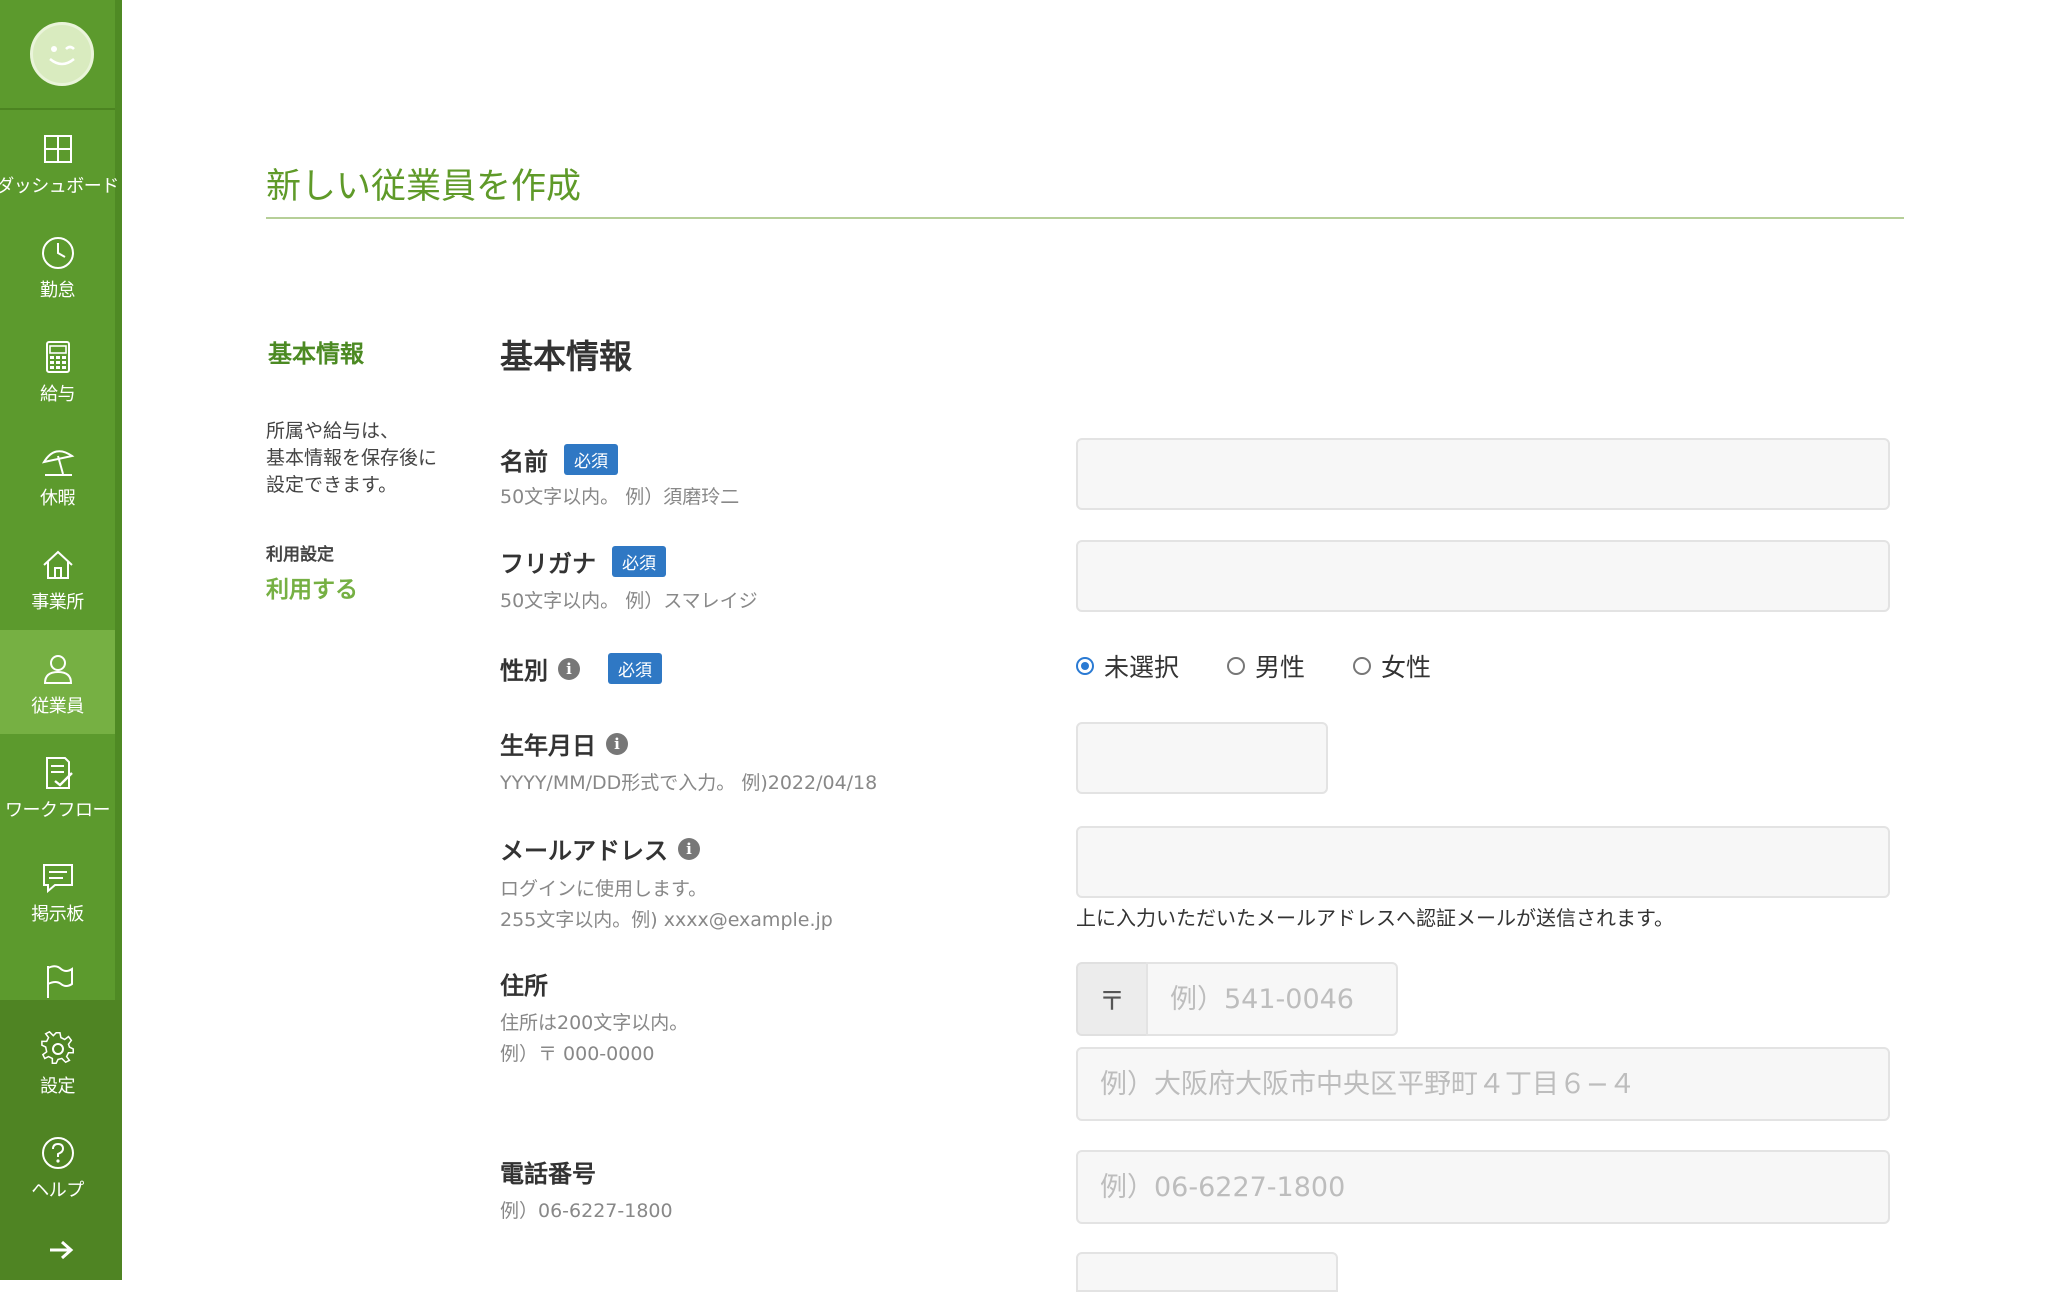 This screenshot has height=1292, width=2048. What do you see at coordinates (559, 459) in the screenshot?
I see `name-label: 名前 必須` at bounding box center [559, 459].